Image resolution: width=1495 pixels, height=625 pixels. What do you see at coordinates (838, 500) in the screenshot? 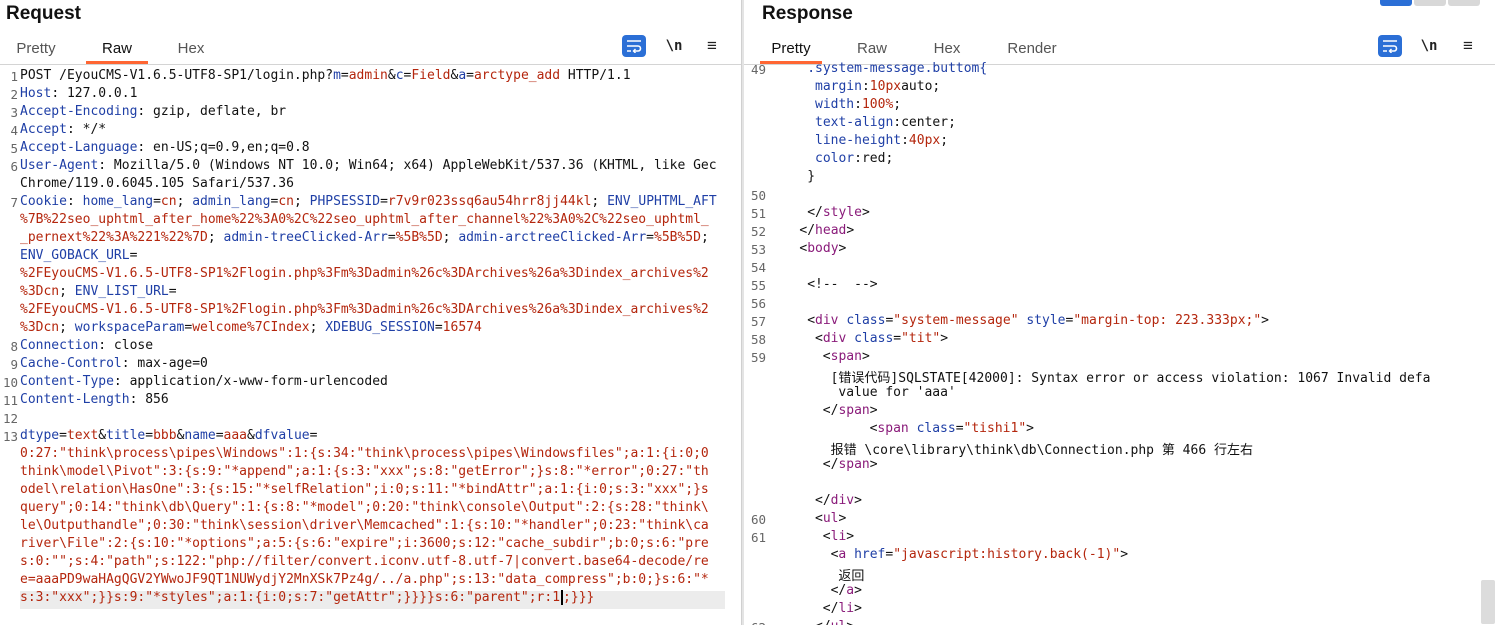
I see `code-line: </div>` at bounding box center [838, 500].